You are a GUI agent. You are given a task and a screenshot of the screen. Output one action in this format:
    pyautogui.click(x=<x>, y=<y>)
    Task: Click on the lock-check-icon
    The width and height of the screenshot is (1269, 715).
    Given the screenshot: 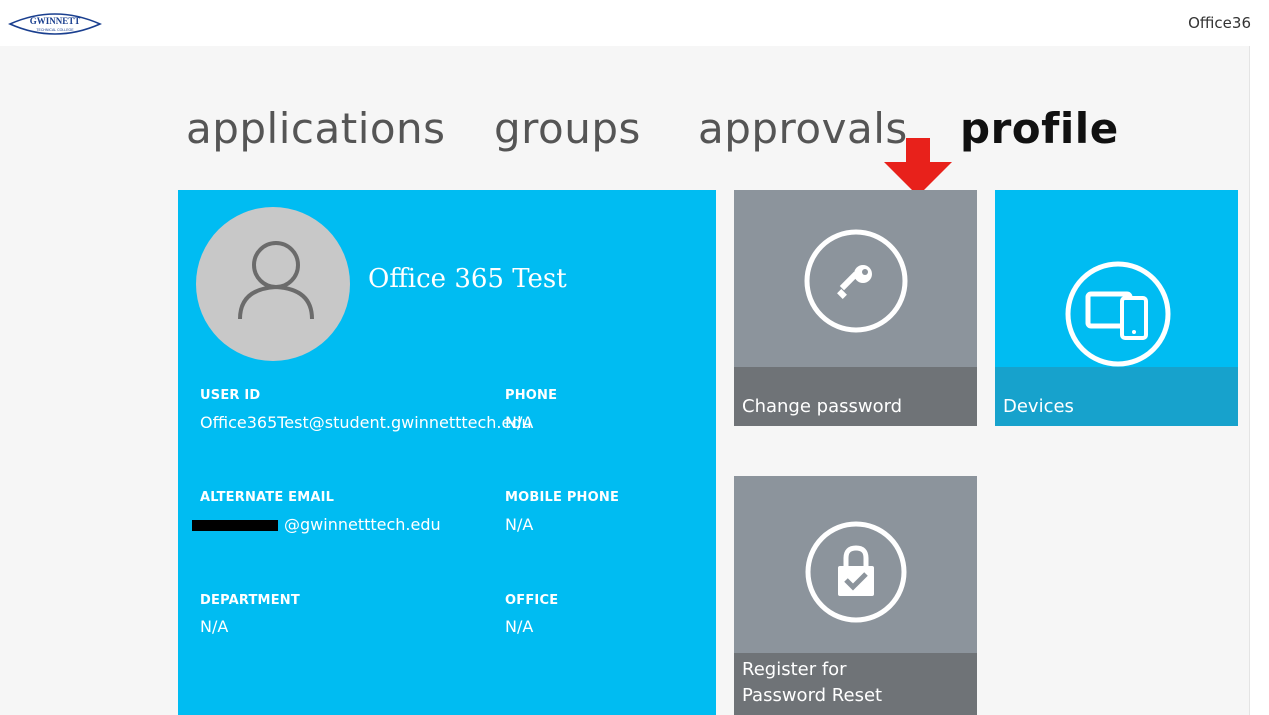 What is the action you would take?
    pyautogui.click(x=856, y=572)
    